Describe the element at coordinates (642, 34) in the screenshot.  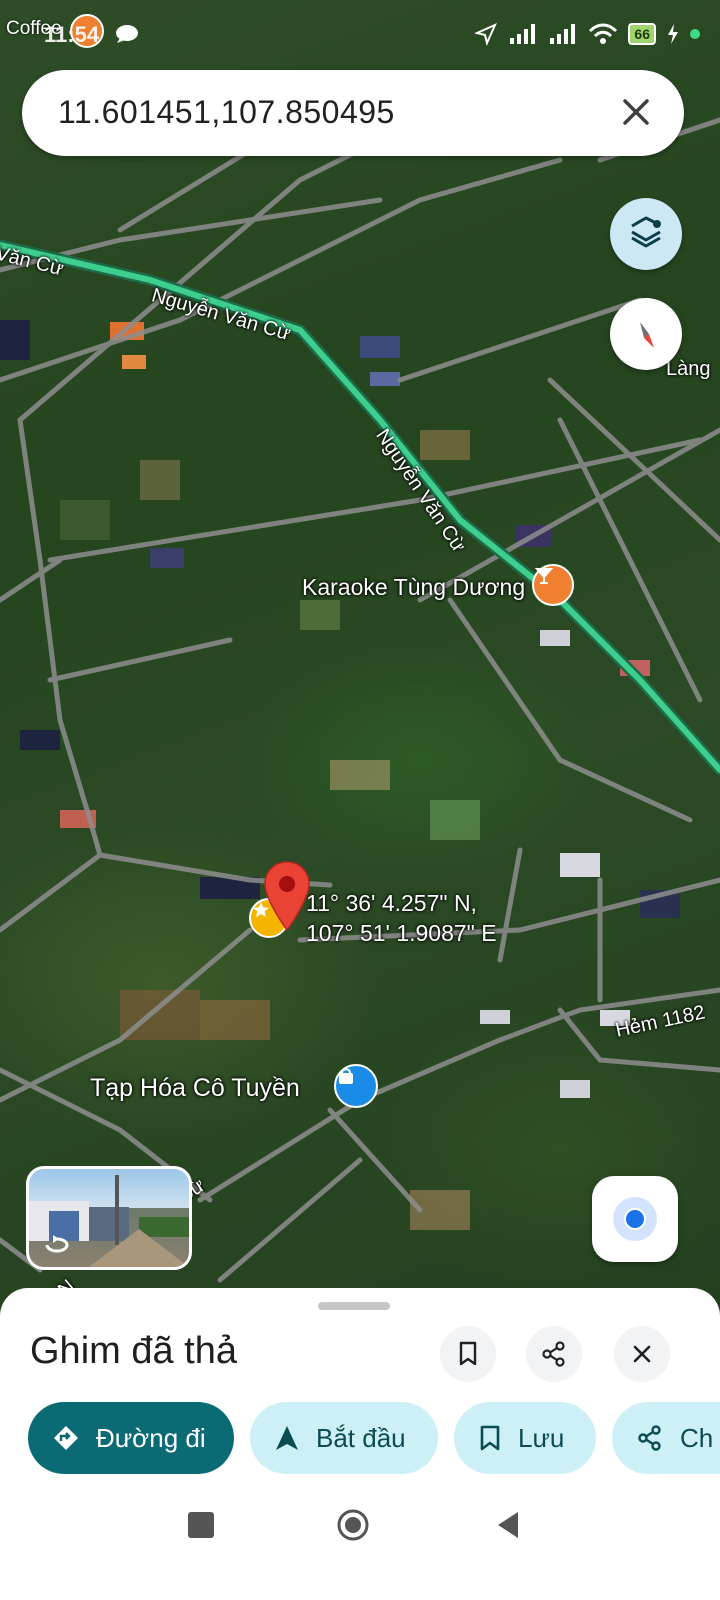
I see `battery-level: 66` at that location.